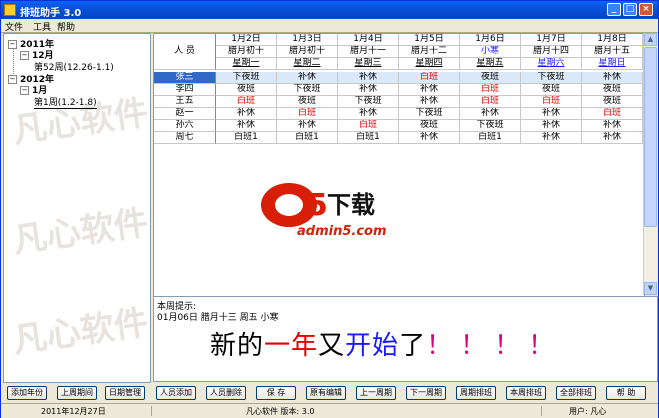 The image size is (659, 418). Describe the element at coordinates (612, 52) in the screenshot. I see `lunar-header: 腊月十五` at that location.